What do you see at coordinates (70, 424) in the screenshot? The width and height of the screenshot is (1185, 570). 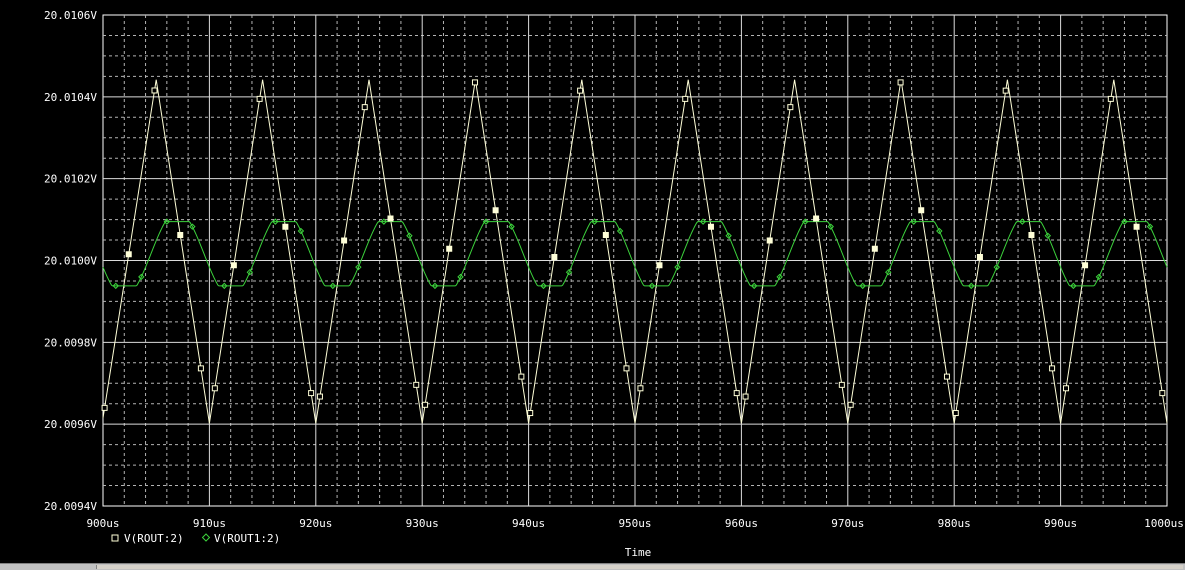 I see `y-tick-label: 20.0096V` at bounding box center [70, 424].